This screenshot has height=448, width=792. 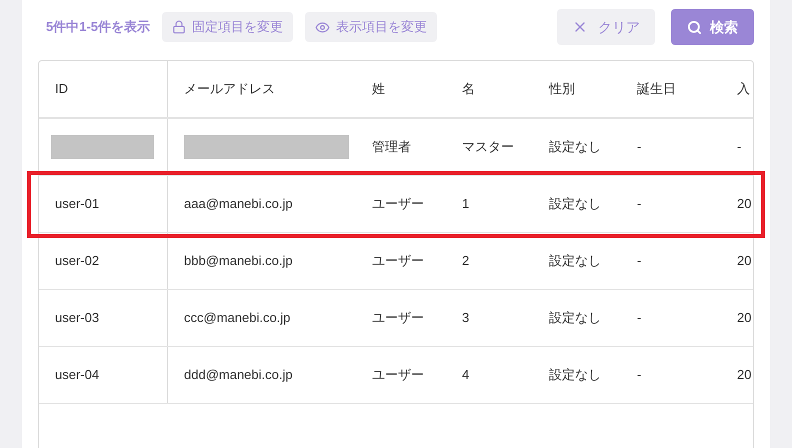 I want to click on column-header: 性別, so click(x=562, y=89).